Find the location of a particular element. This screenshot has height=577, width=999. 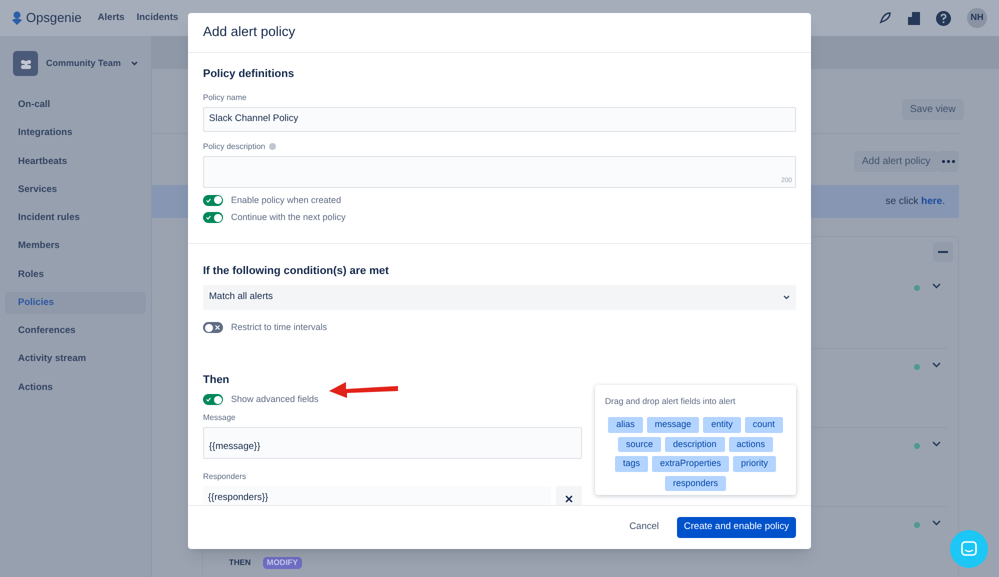

sidebar-item: Incident rules is located at coordinates (75, 218).